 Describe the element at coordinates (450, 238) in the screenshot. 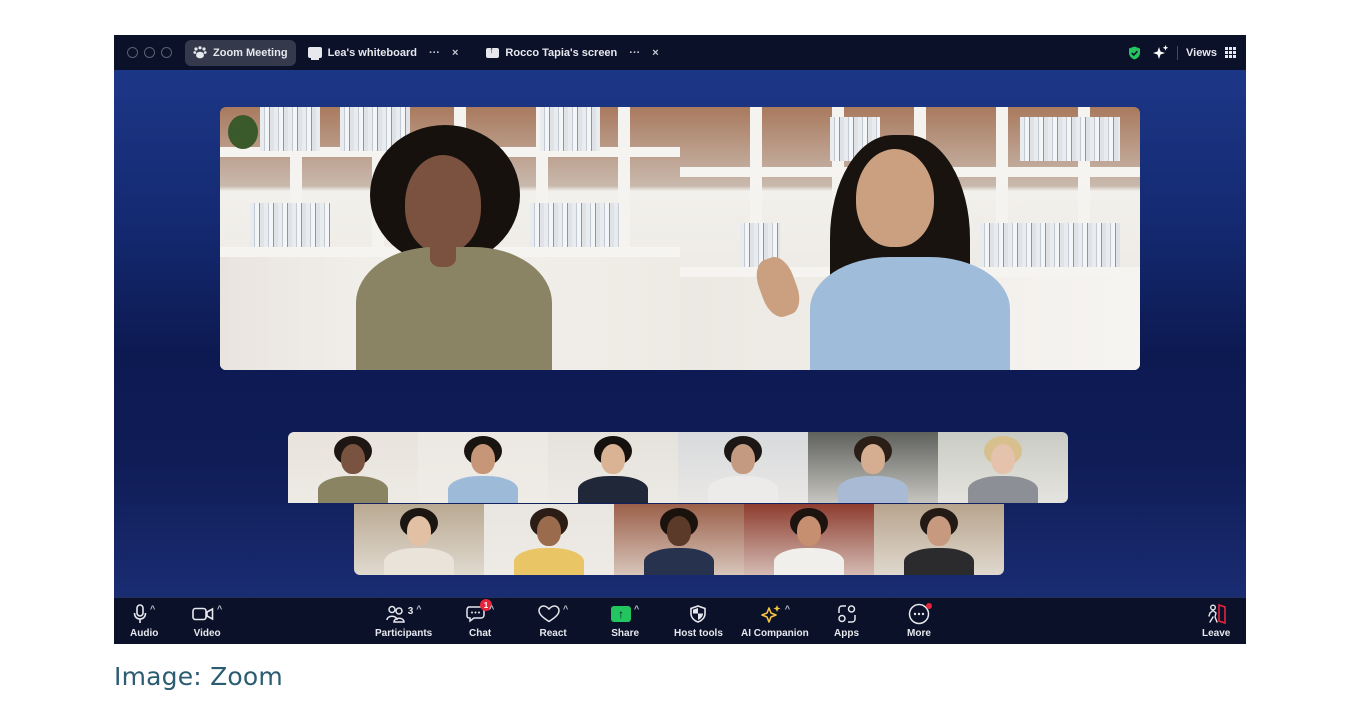

I see `speaker-video-left` at that location.